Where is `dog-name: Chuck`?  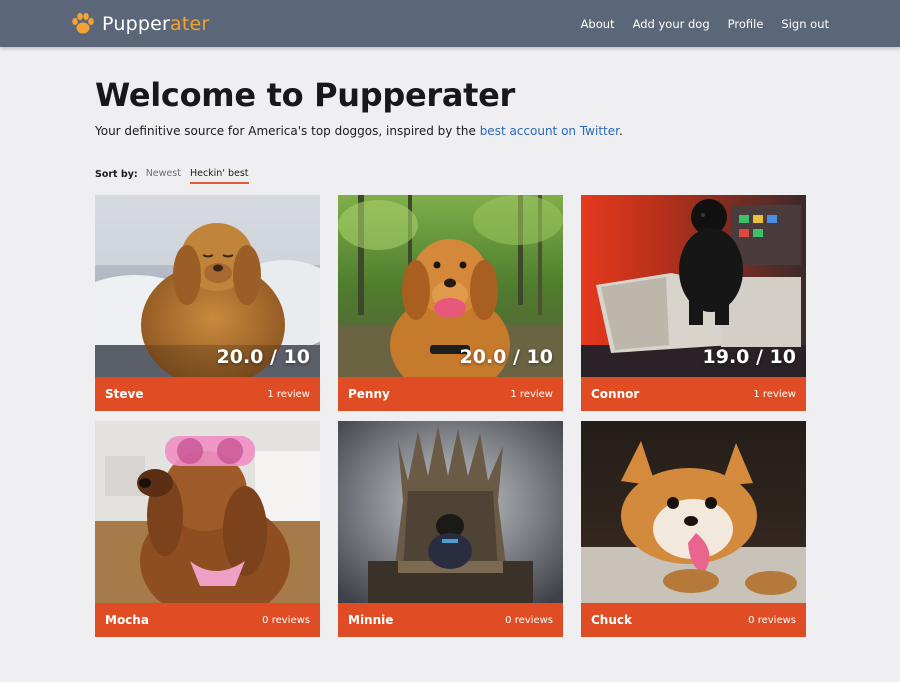
dog-name: Chuck is located at coordinates (611, 620).